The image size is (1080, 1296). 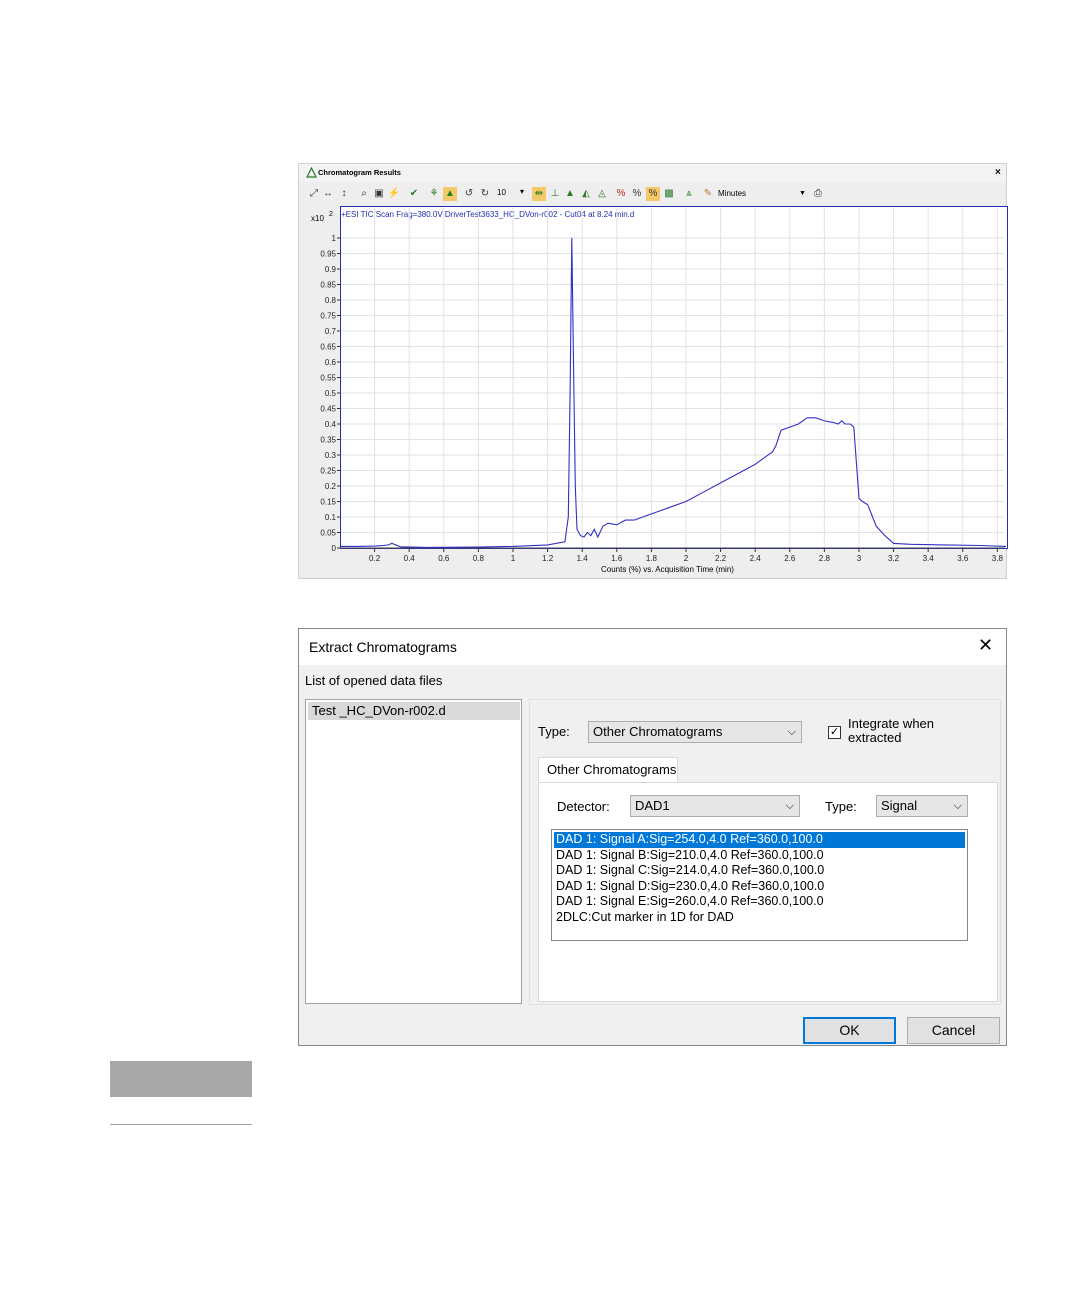 What do you see at coordinates (922, 806) in the screenshot?
I see `signal-type-select: Signal ⌵` at bounding box center [922, 806].